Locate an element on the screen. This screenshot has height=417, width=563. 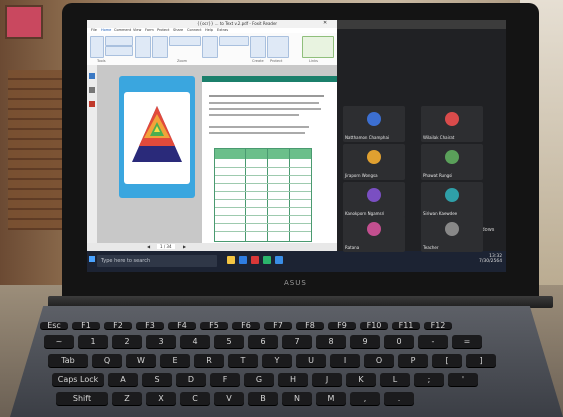
key: Caps Lock is located at coordinates (78, 379).